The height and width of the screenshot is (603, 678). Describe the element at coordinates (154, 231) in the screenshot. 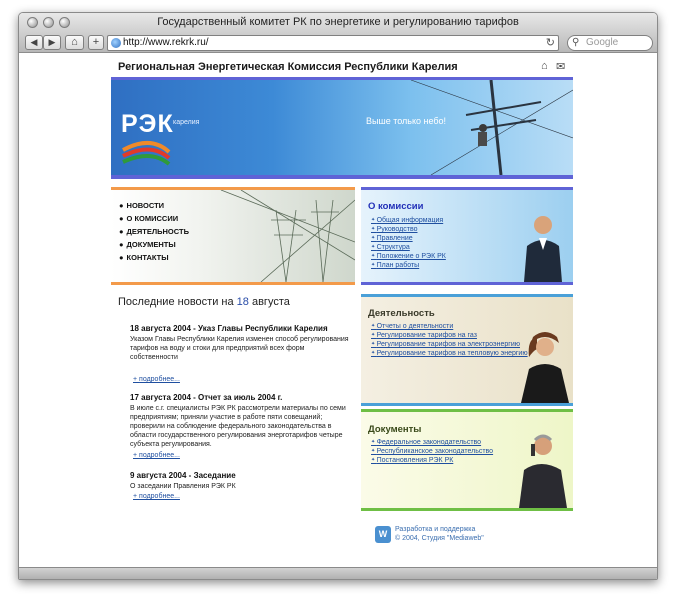

I see `nav-activity: ДЕЯТЕЛЬНОСТЬ` at that location.